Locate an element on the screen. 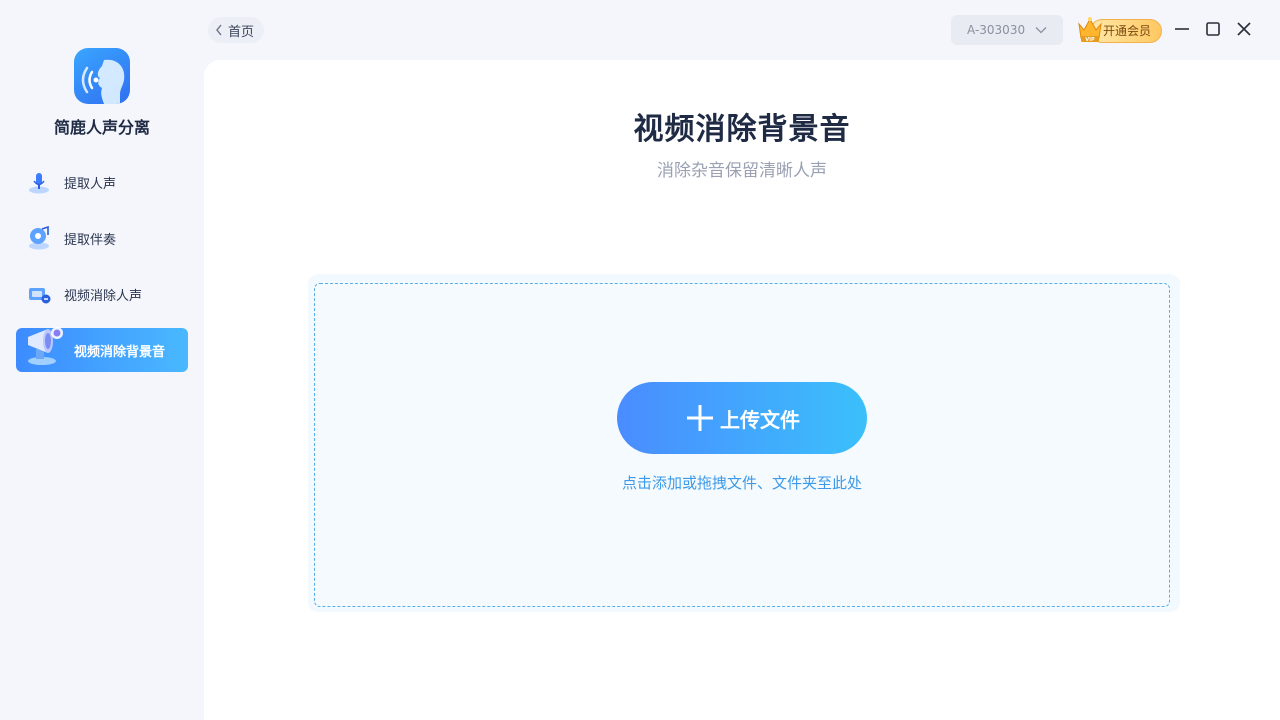  upload-file-button: 上传文件 is located at coordinates (742, 418).